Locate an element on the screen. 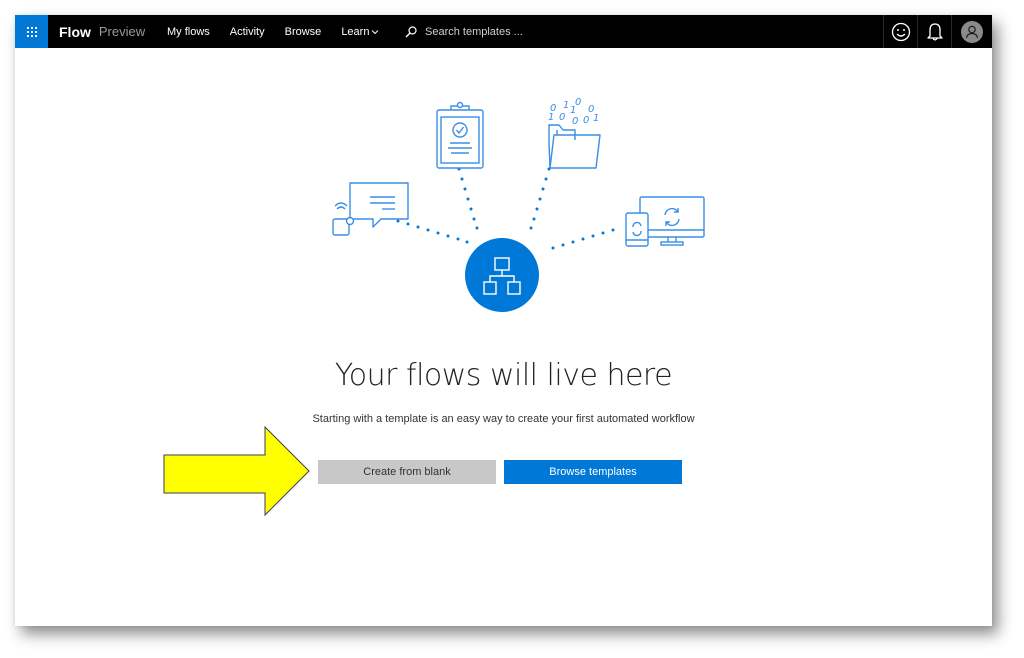  nav-activity: Activity is located at coordinates (247, 32).